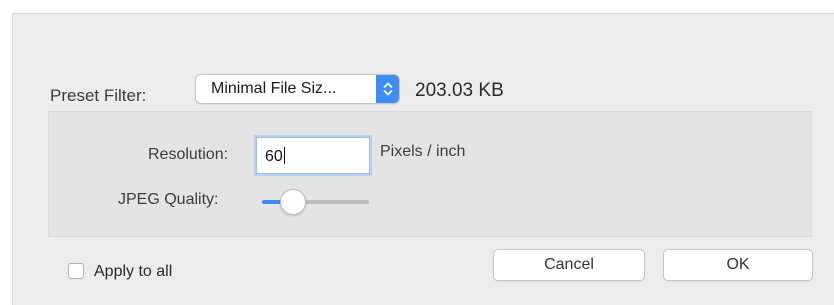 The height and width of the screenshot is (305, 834). What do you see at coordinates (423, 151) in the screenshot?
I see `resolution-unit-label: Pixels / inch` at bounding box center [423, 151].